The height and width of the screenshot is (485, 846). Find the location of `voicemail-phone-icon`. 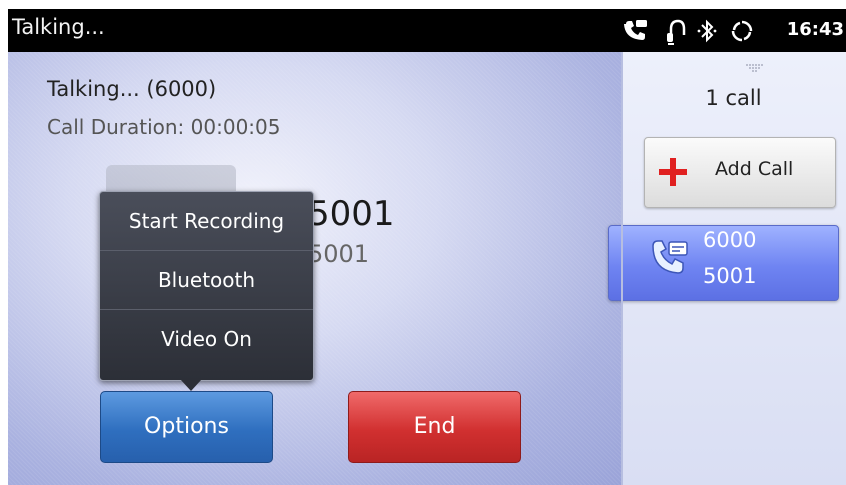

voicemail-phone-icon is located at coordinates (636, 33).